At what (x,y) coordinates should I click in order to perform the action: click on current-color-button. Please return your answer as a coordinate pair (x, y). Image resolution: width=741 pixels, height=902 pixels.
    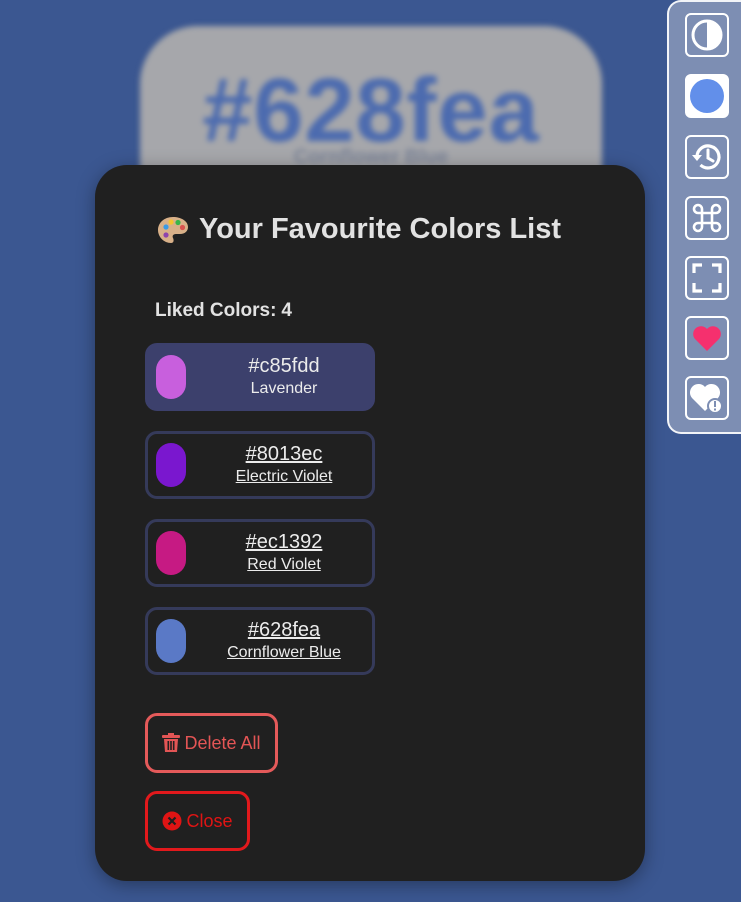
    Looking at the image, I should click on (707, 96).